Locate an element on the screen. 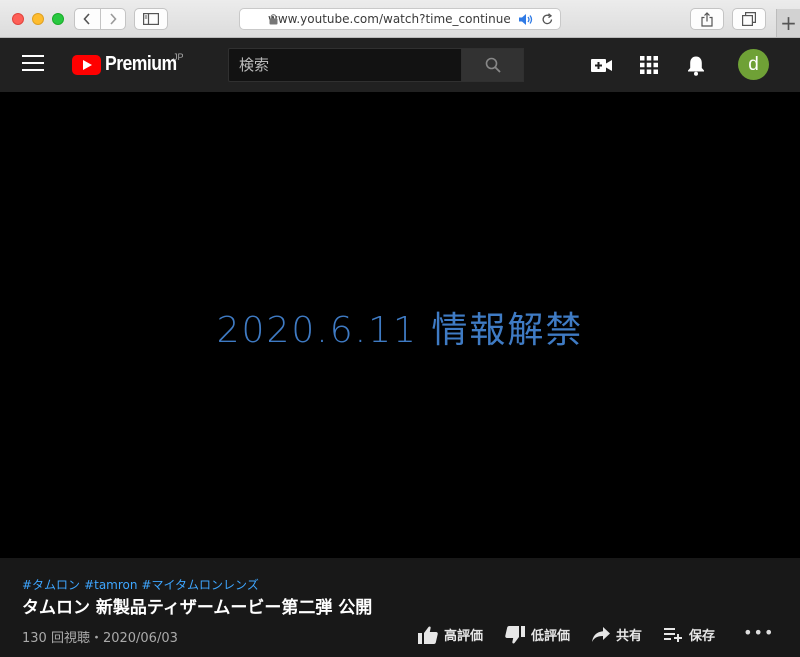 This screenshot has height=657, width=800. logo-text: Premium is located at coordinates (141, 64).